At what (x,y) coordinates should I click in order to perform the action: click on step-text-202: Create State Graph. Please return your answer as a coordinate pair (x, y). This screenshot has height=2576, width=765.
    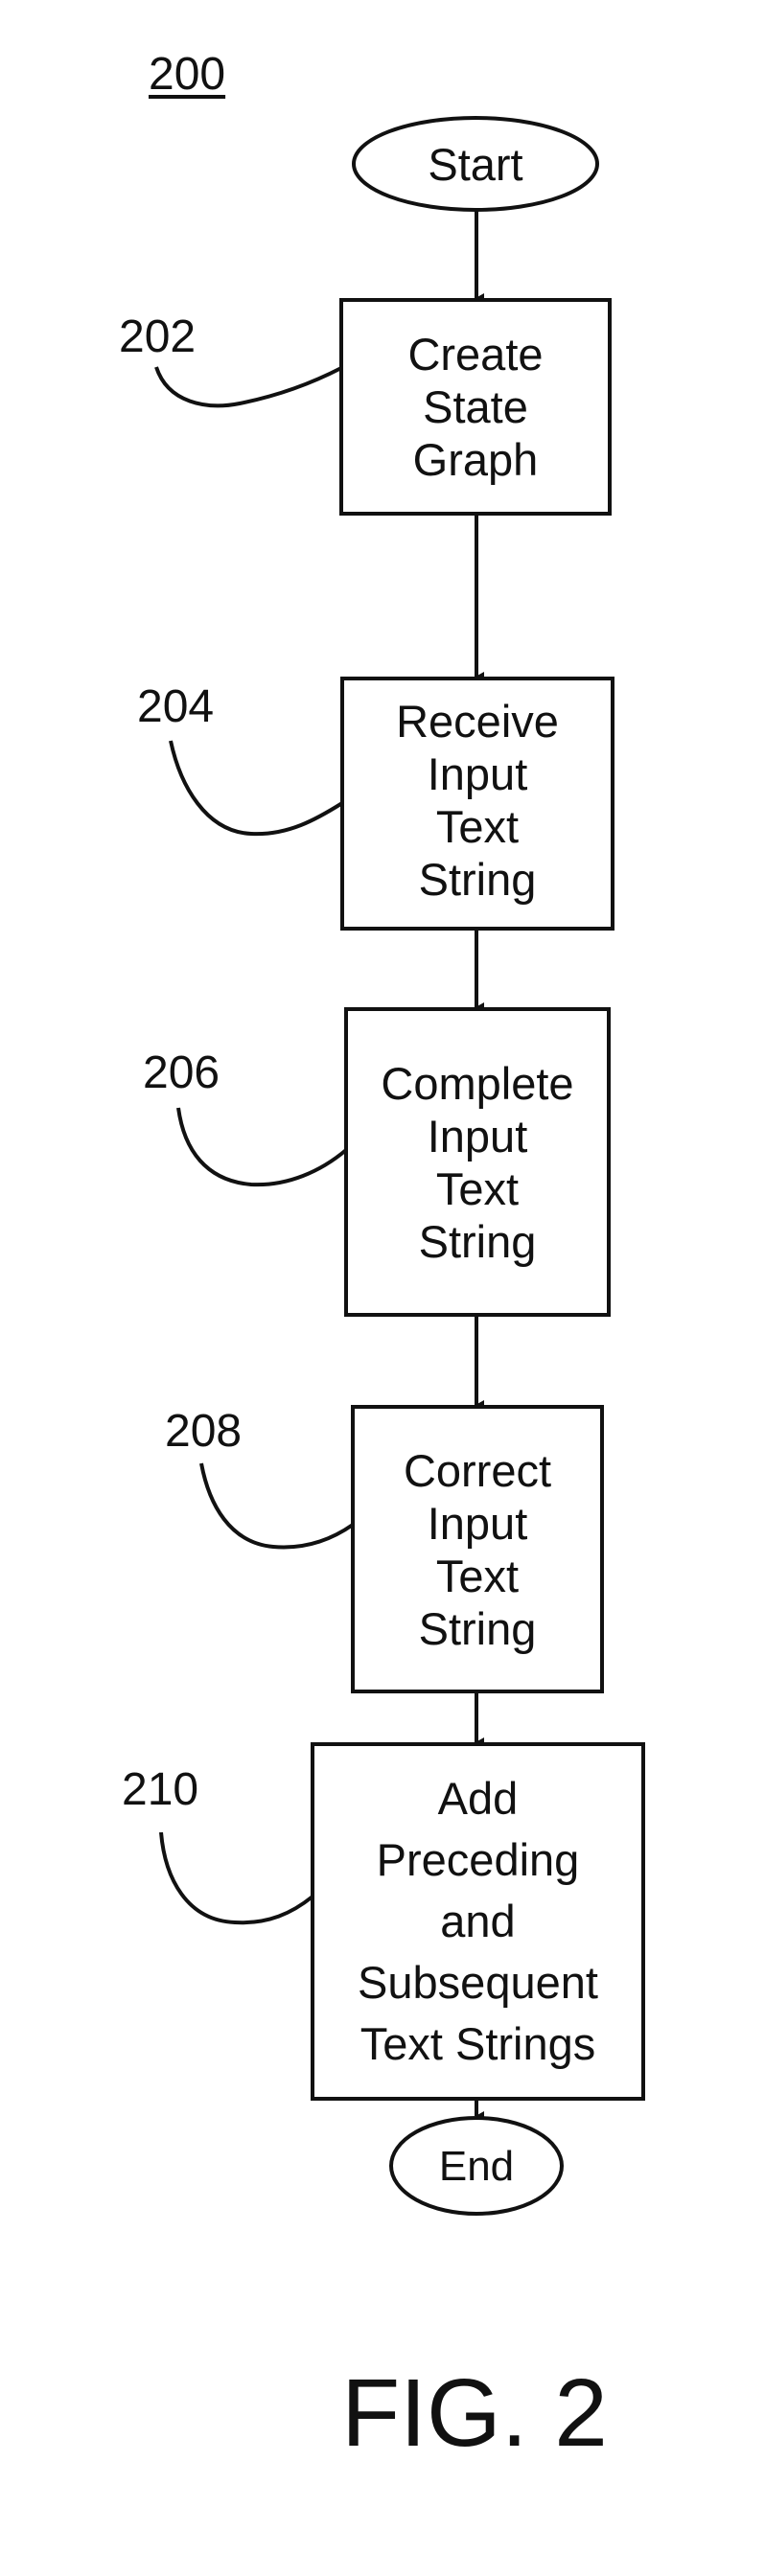
    Looking at the image, I should click on (476, 407).